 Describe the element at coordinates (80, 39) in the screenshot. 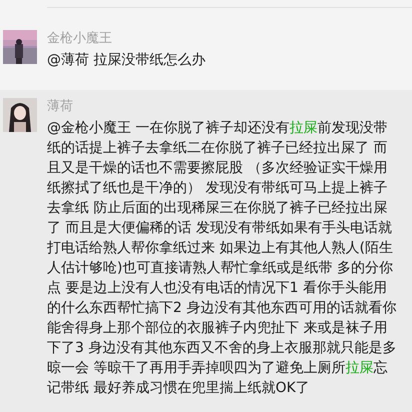

I see `sender-name: 金枪小魔王` at that location.